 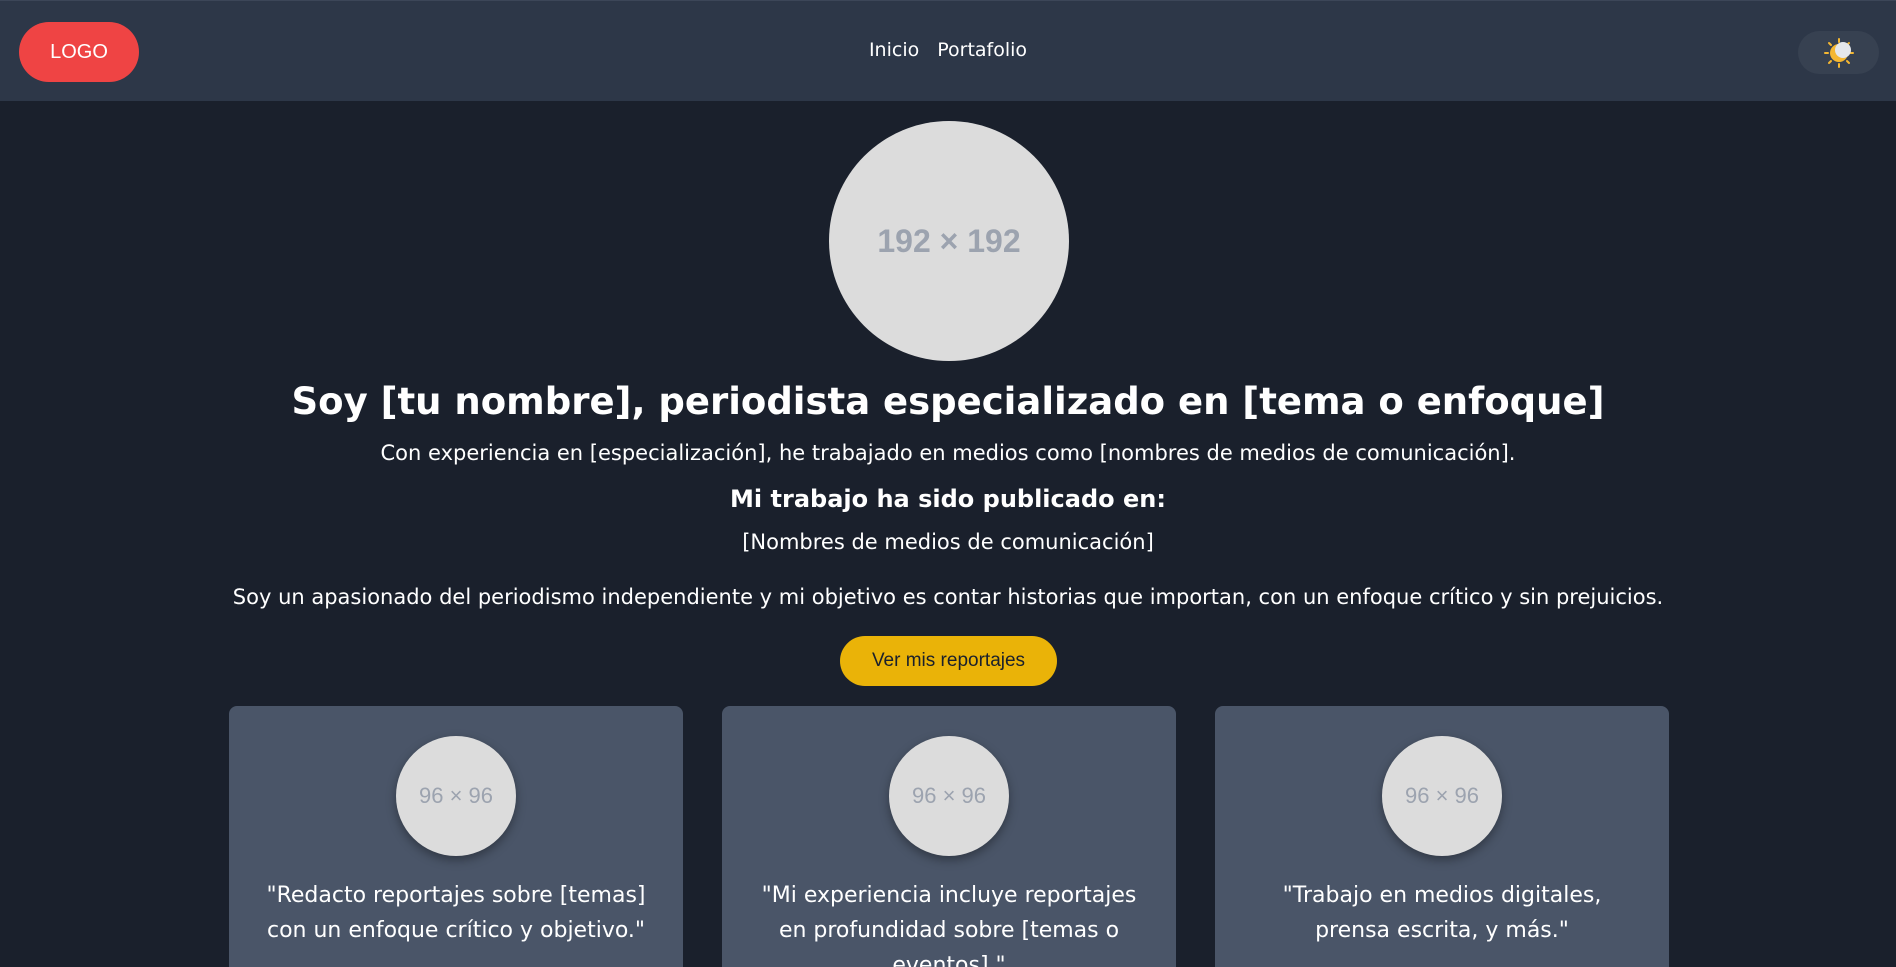 I want to click on theme-toggle, so click(x=1838, y=52).